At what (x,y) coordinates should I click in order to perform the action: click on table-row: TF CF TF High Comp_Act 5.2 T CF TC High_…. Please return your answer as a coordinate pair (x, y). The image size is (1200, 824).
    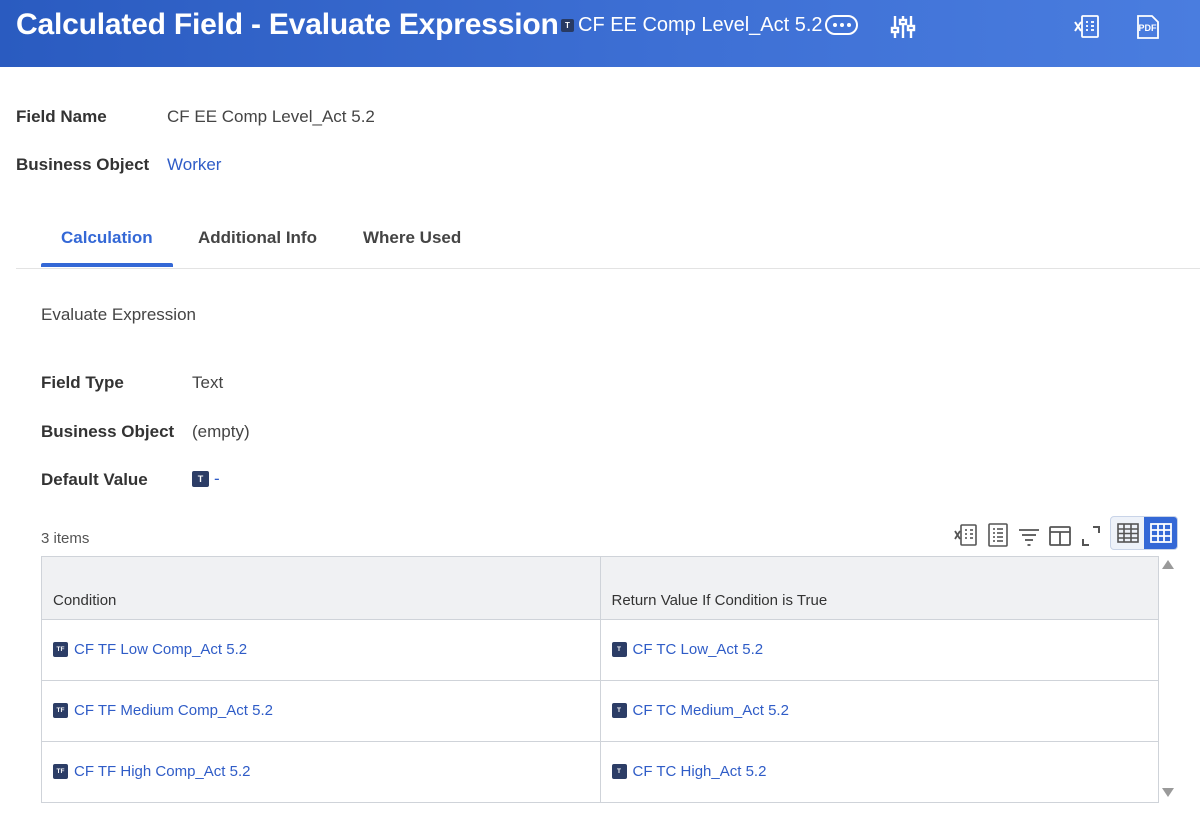
    Looking at the image, I should click on (600, 771).